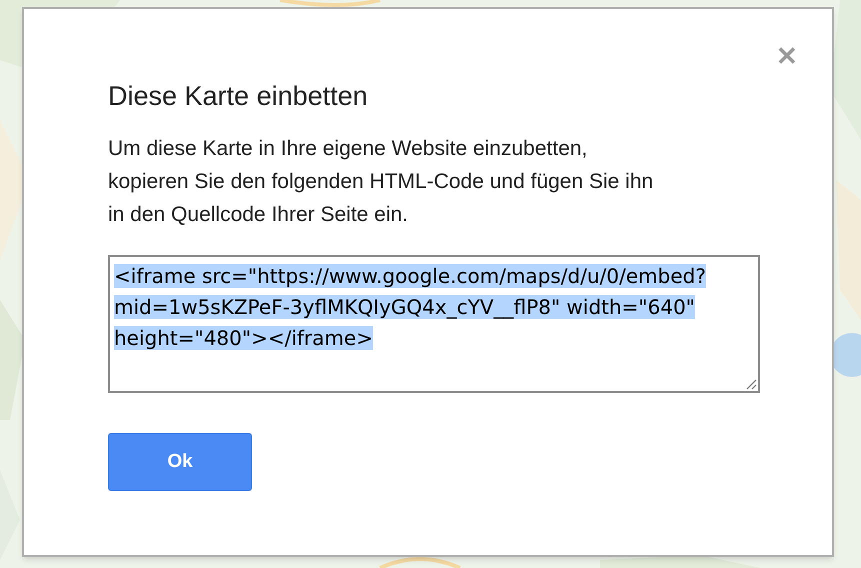  I want to click on ok-button: Ok, so click(180, 462).